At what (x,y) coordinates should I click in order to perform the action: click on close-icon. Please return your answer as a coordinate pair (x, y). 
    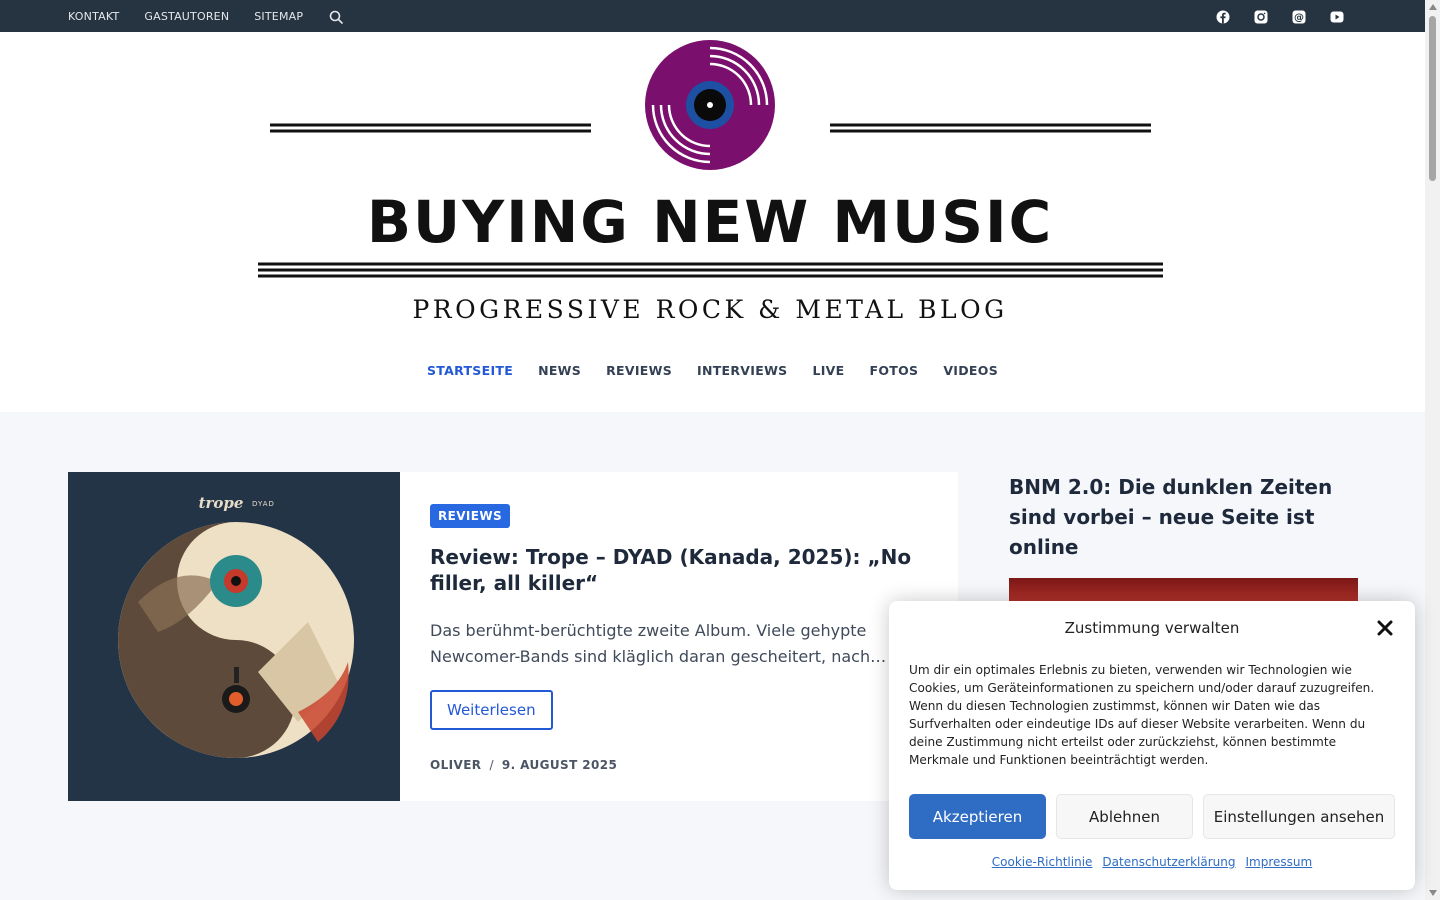
    Looking at the image, I should click on (1385, 628).